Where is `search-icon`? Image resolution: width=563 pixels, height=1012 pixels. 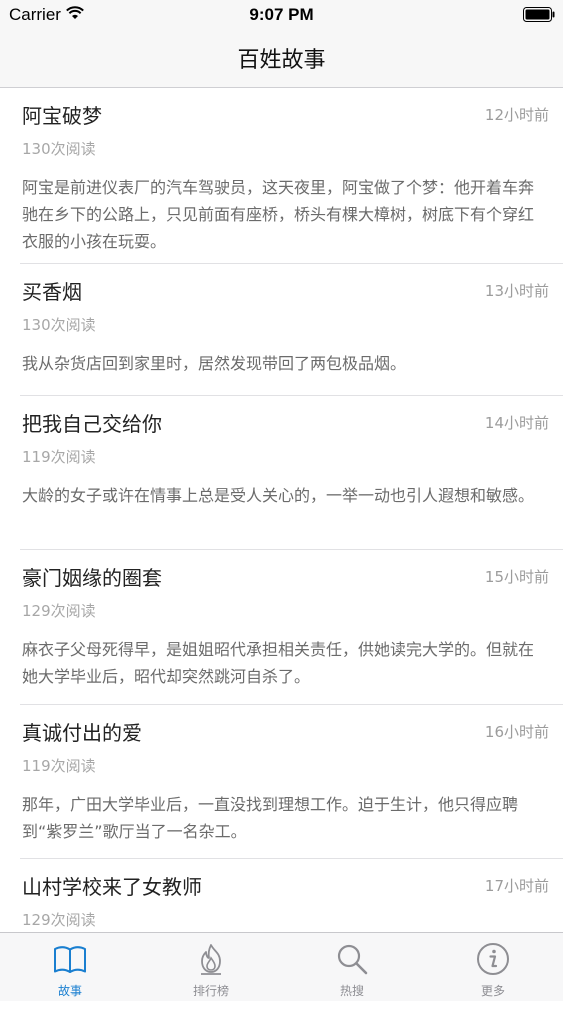
search-icon is located at coordinates (352, 959).